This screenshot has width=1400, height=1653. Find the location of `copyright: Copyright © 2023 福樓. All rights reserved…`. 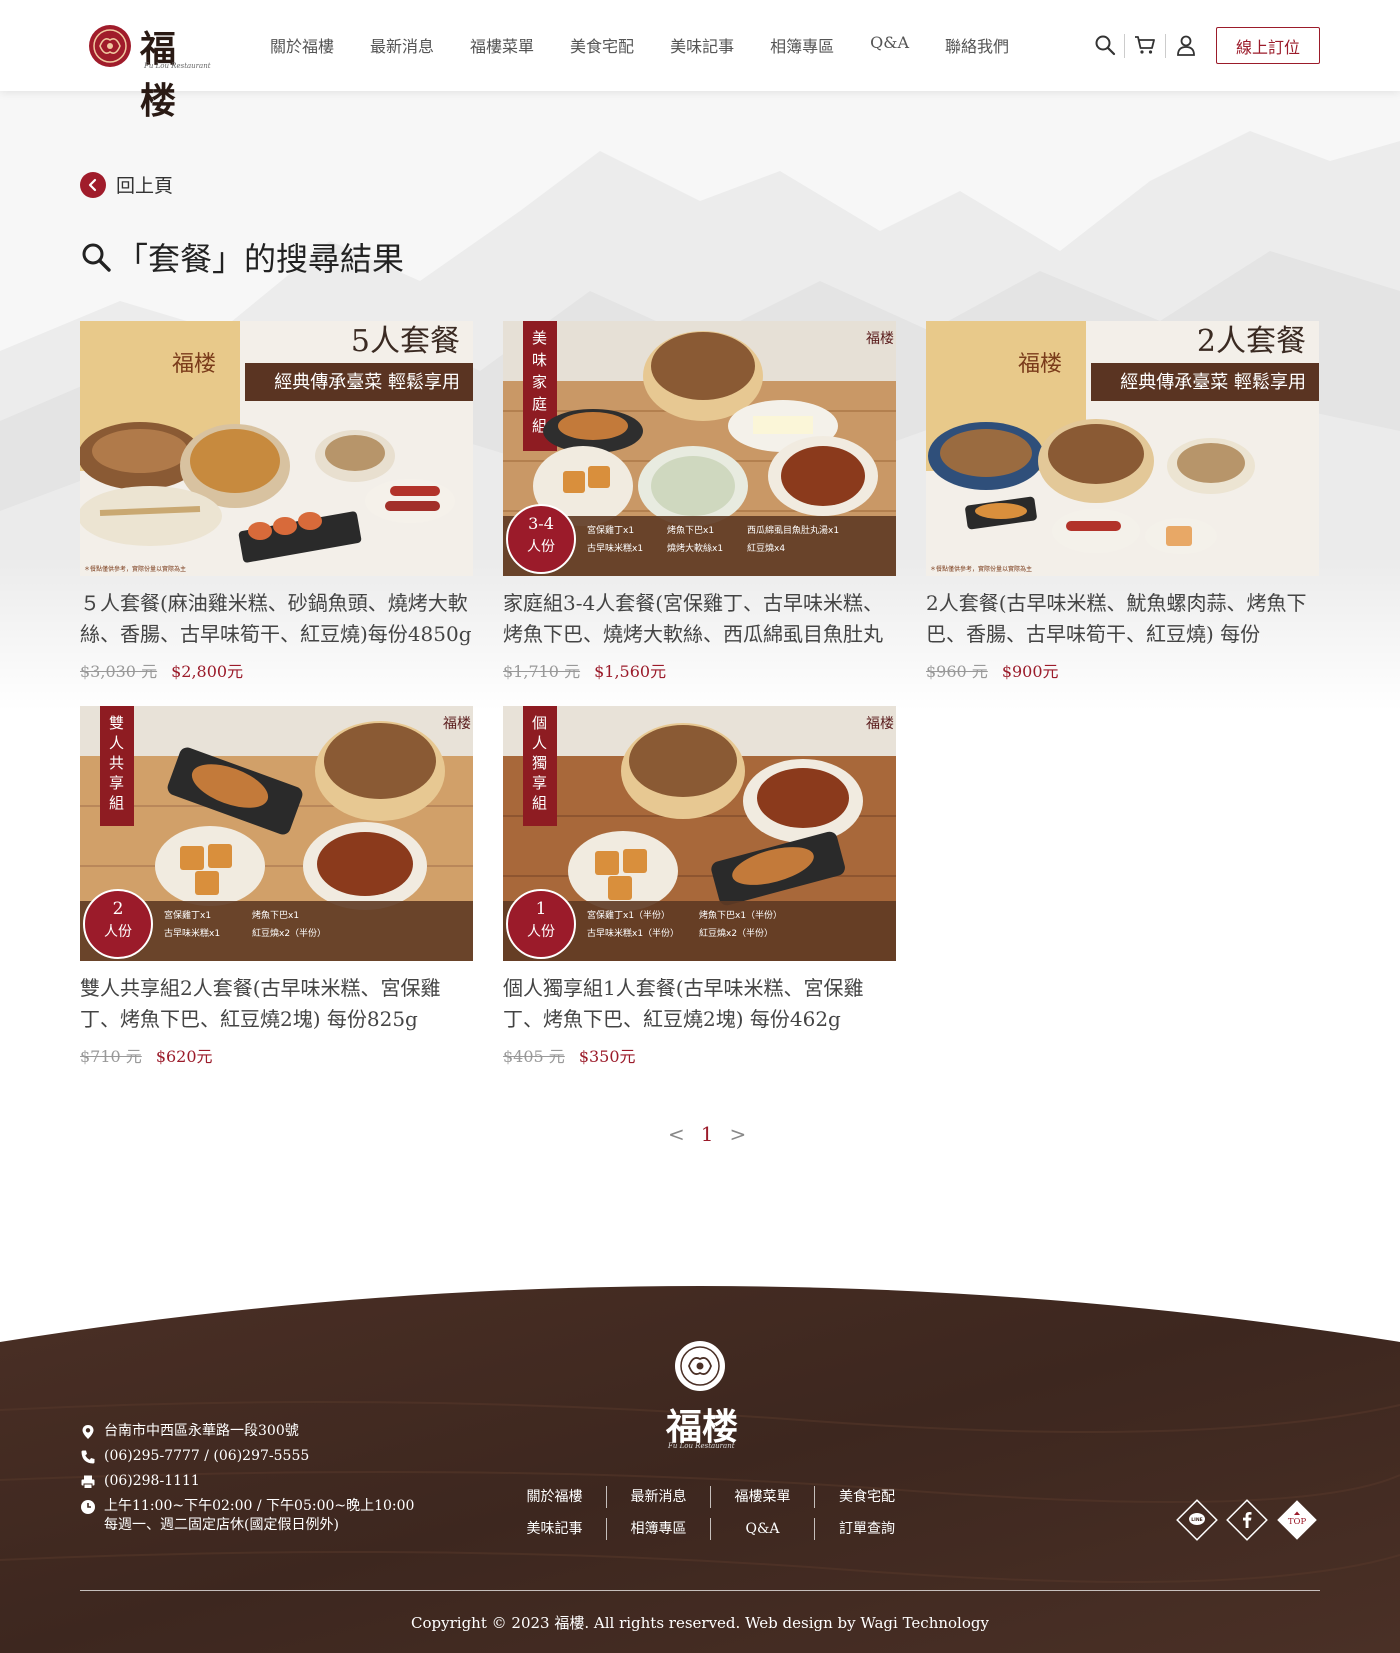

copyright: Copyright © 2023 福樓. All rights reserved… is located at coordinates (700, 1623).